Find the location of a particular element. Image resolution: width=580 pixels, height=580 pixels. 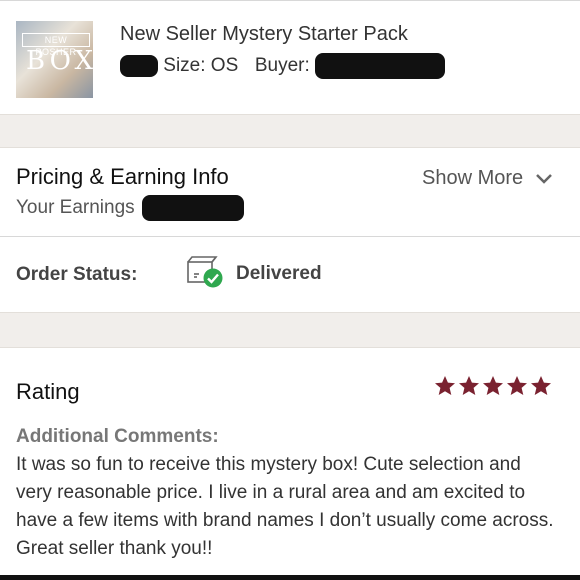

buyer-label: Buyer: is located at coordinates (282, 66).